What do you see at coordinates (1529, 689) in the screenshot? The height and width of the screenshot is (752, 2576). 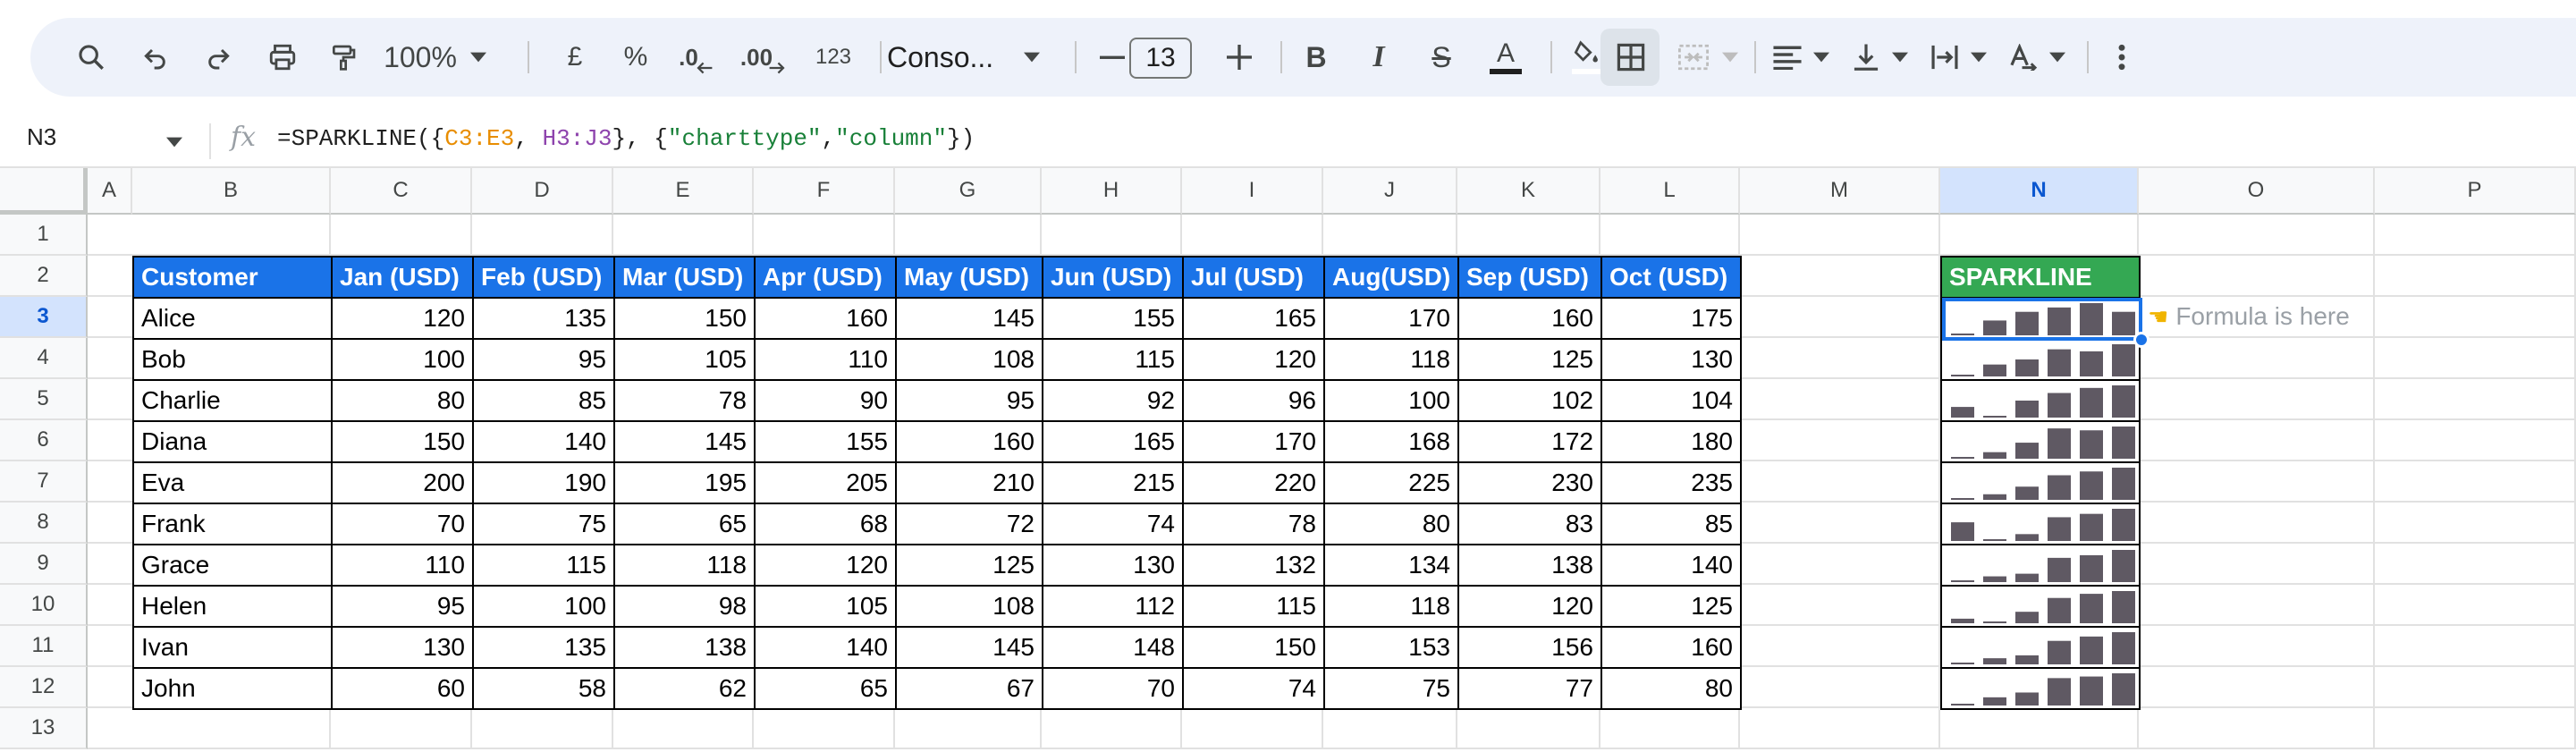 I see `sales-value-cell: 77` at bounding box center [1529, 689].